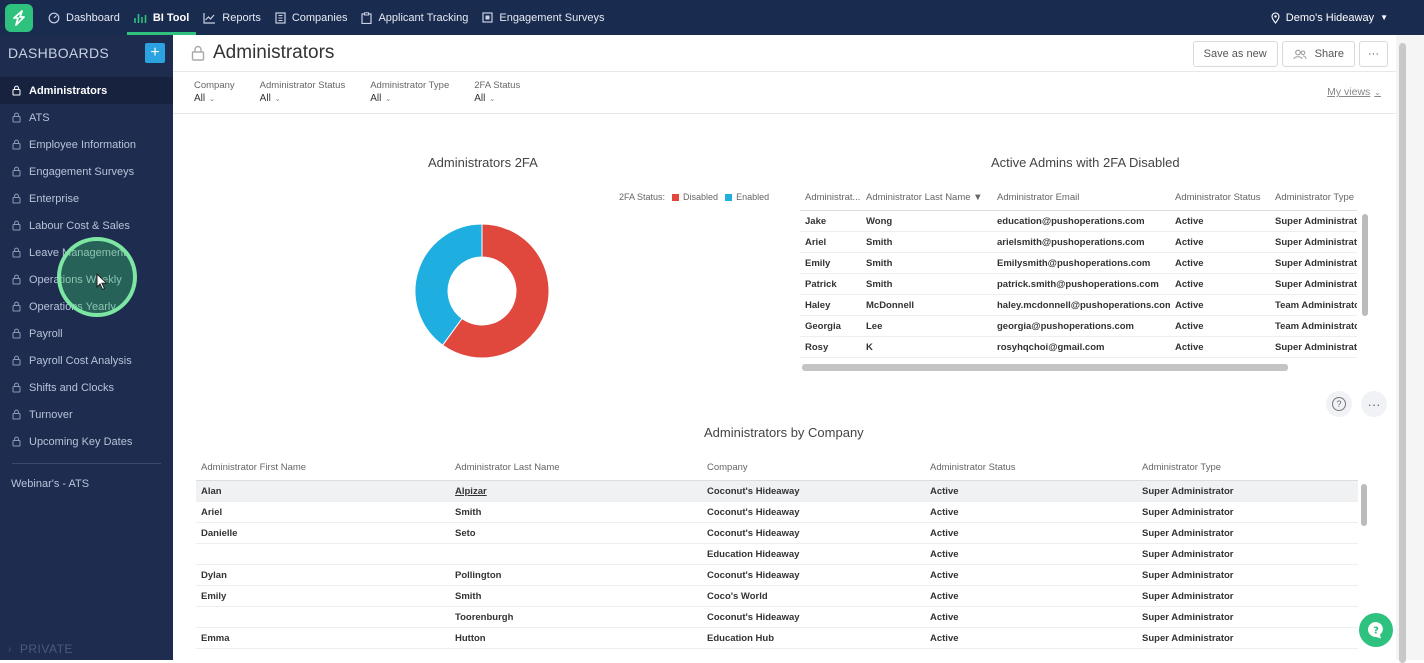 The height and width of the screenshot is (663, 1424). I want to click on nav-companies: Companies, so click(311, 17).